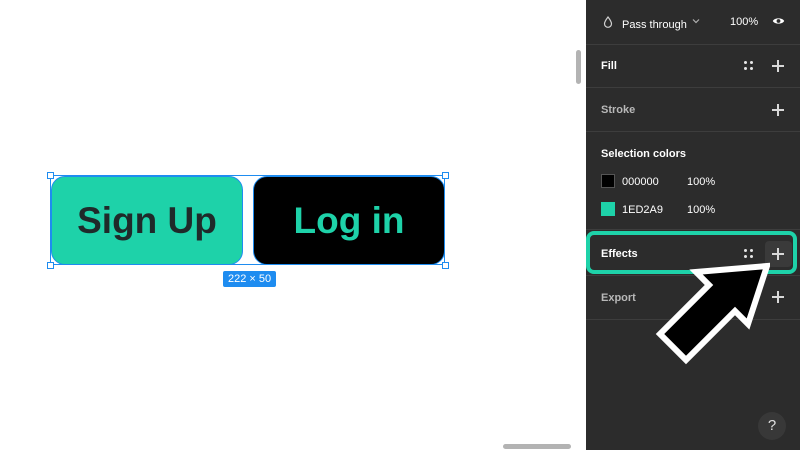 This screenshot has width=800, height=450. What do you see at coordinates (250, 279) in the screenshot?
I see `dimensions-badge: 222 × 50` at bounding box center [250, 279].